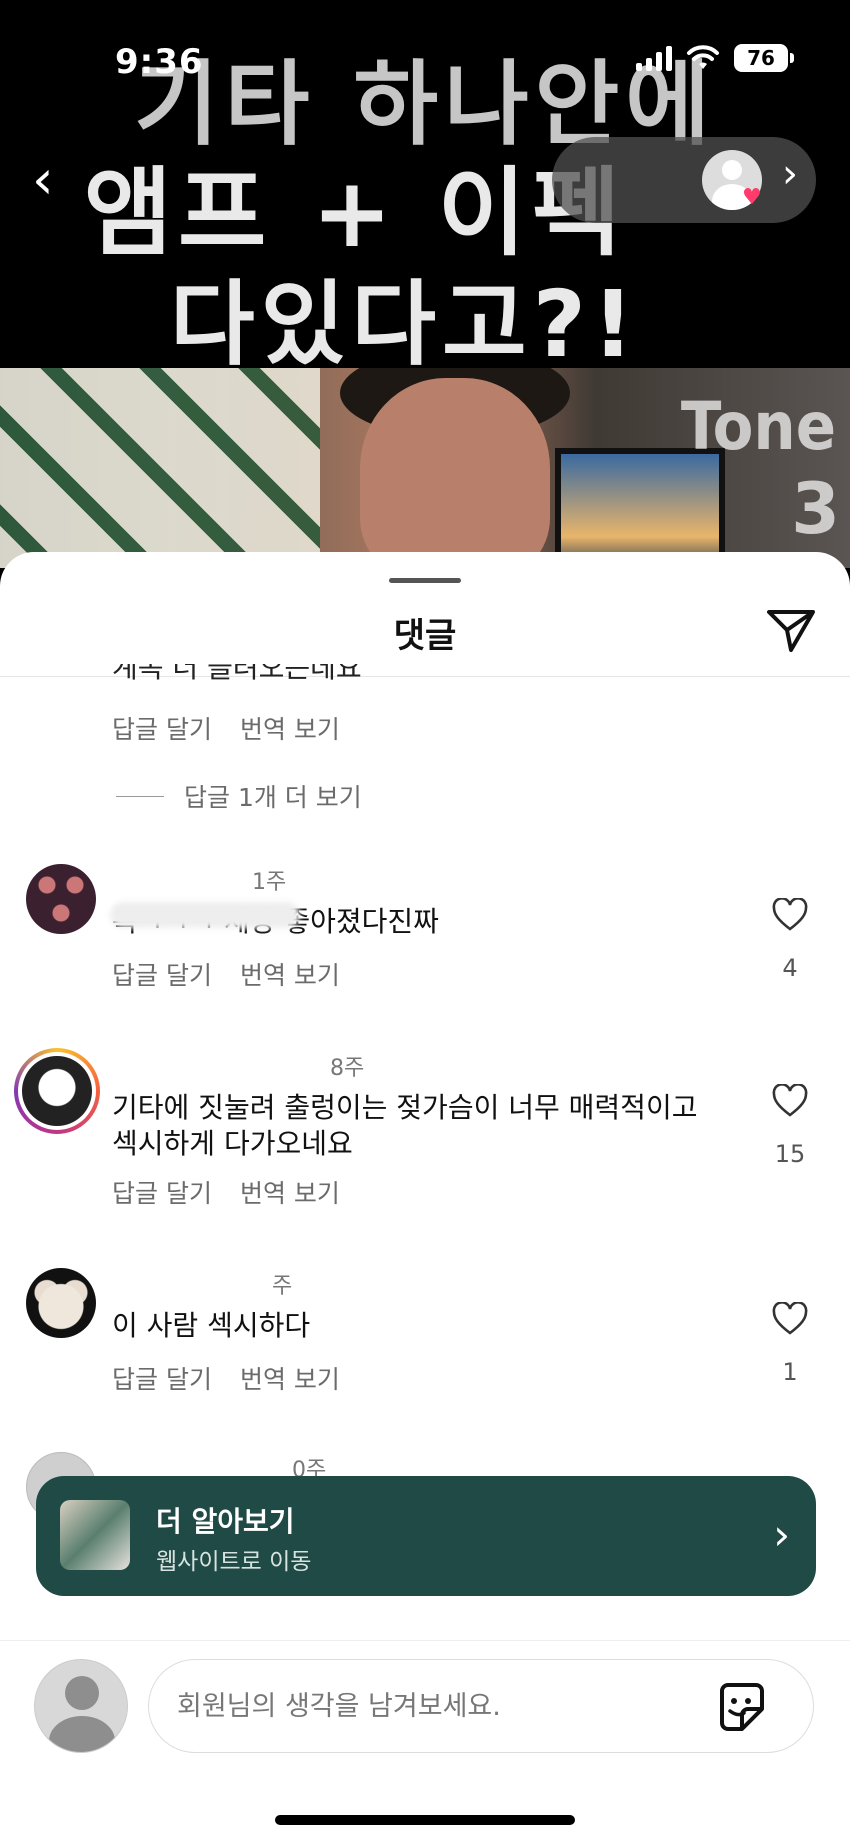 The image size is (850, 1843). I want to click on promo-title: 더 알아보기, so click(225, 1521).